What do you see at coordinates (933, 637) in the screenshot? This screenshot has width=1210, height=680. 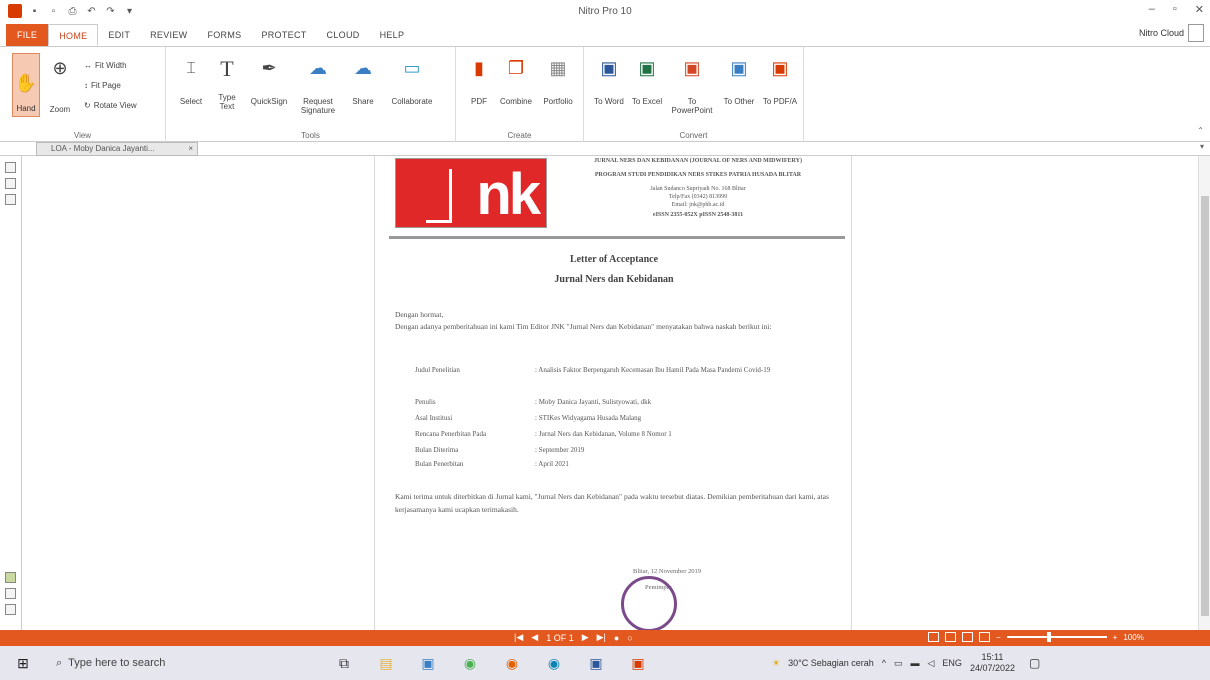 I see `single-page-view-icon` at bounding box center [933, 637].